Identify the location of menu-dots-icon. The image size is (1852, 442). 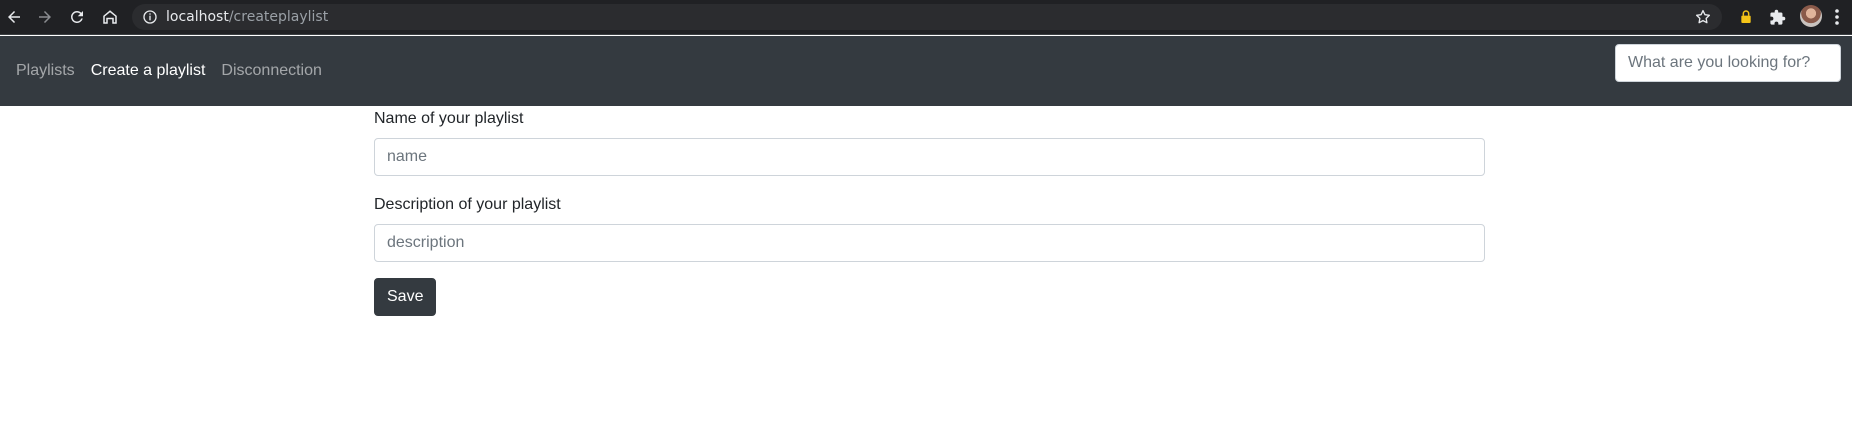
(1837, 17).